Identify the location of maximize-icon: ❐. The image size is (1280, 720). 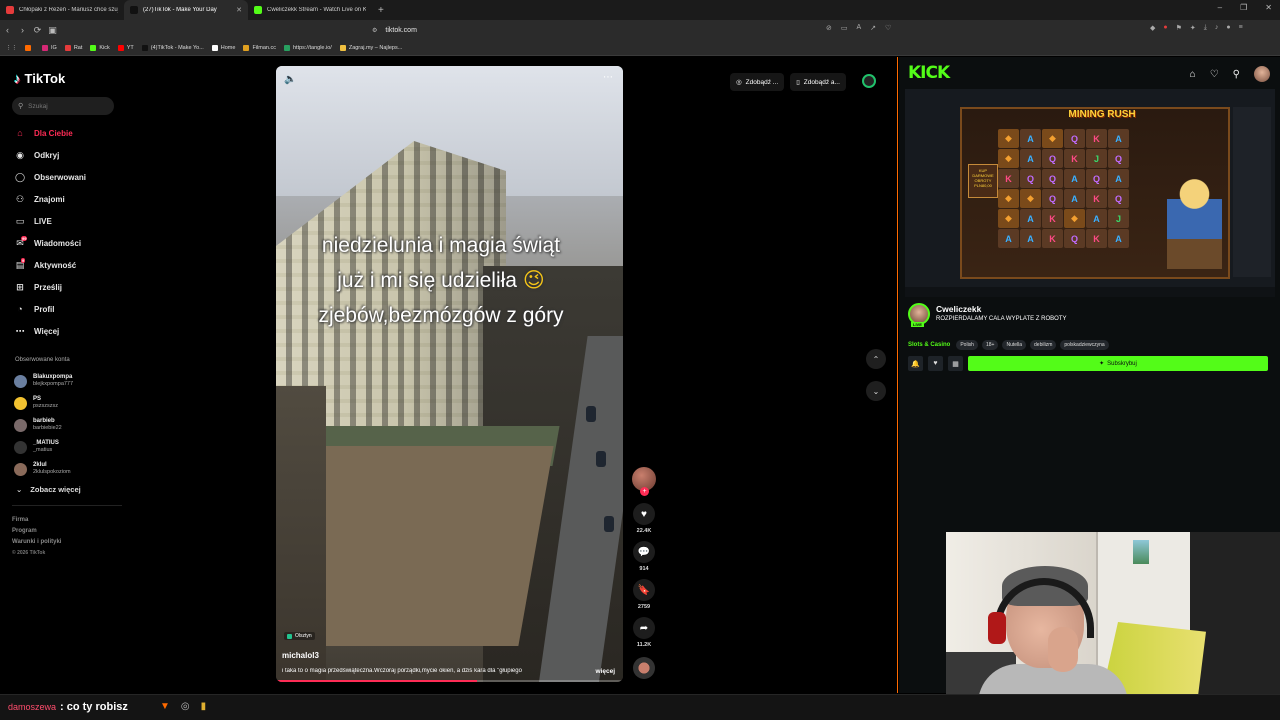
(1243, 7).